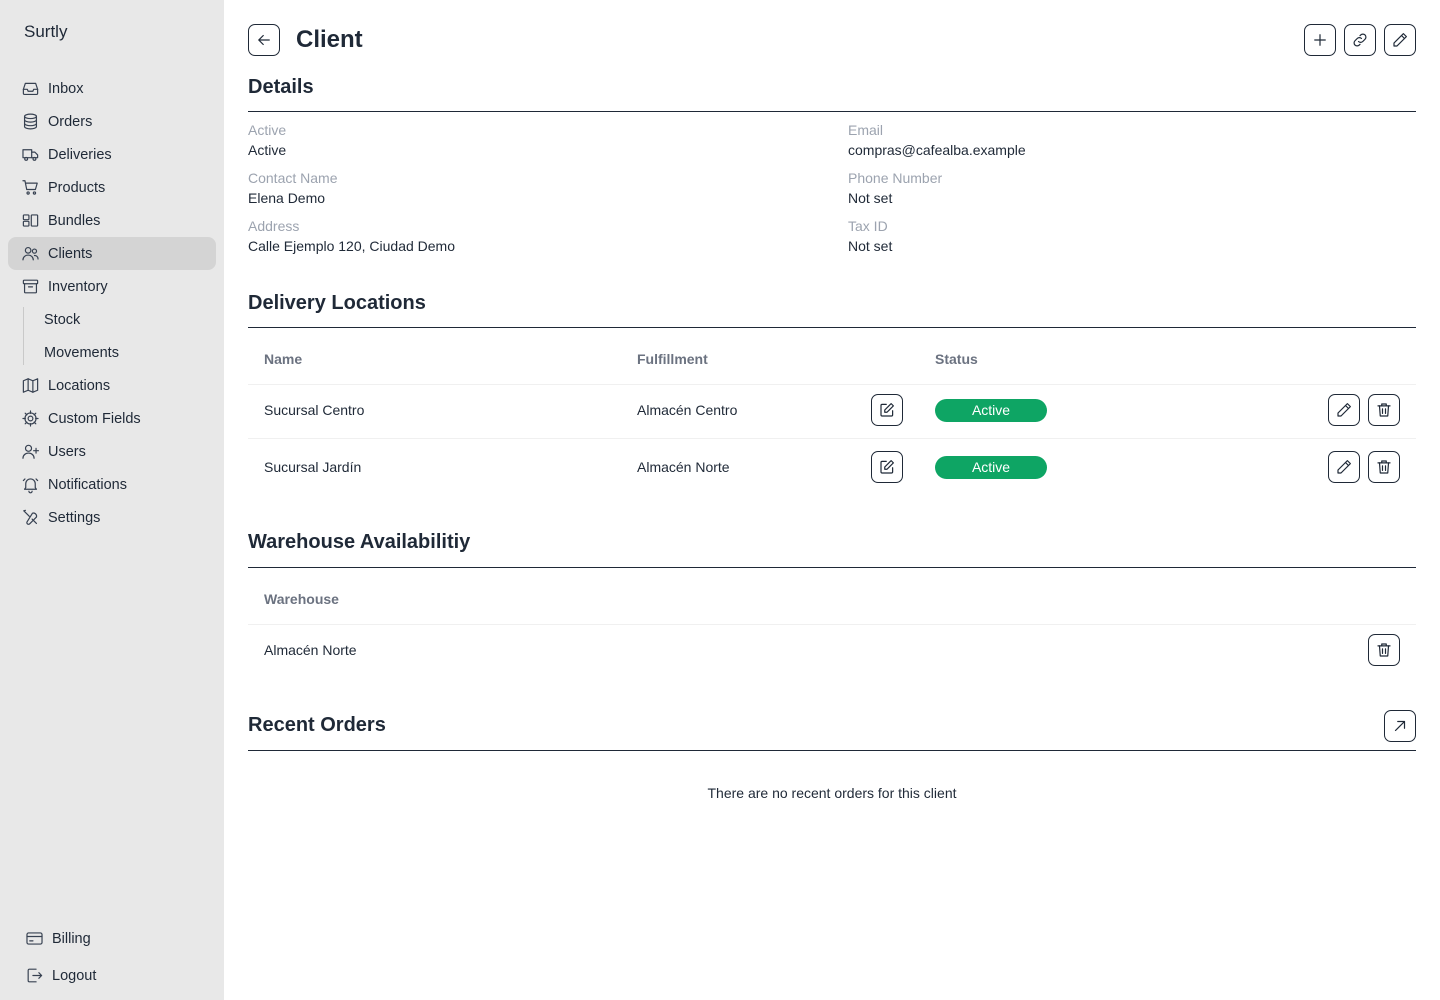  Describe the element at coordinates (30, 485) in the screenshot. I see `bell-icon` at that location.